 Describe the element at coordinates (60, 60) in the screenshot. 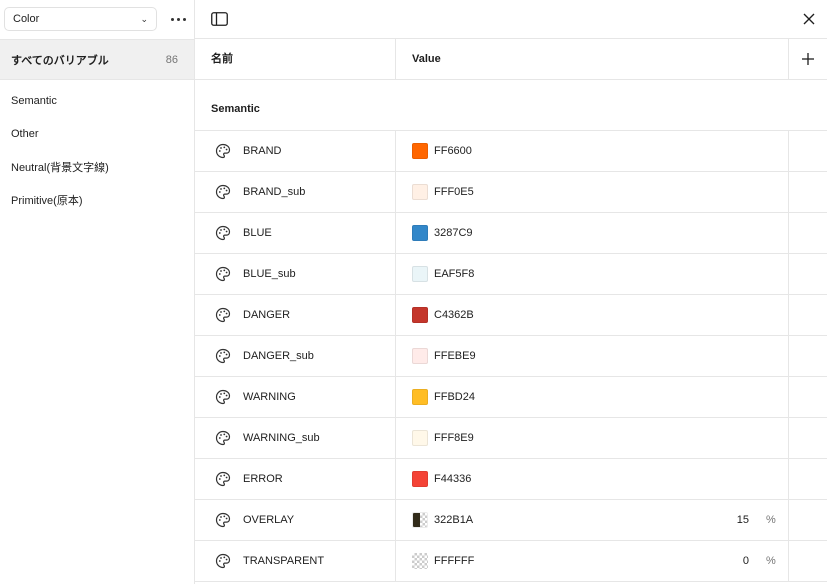

I see `all-variables-label: すべてのバリアブル` at that location.